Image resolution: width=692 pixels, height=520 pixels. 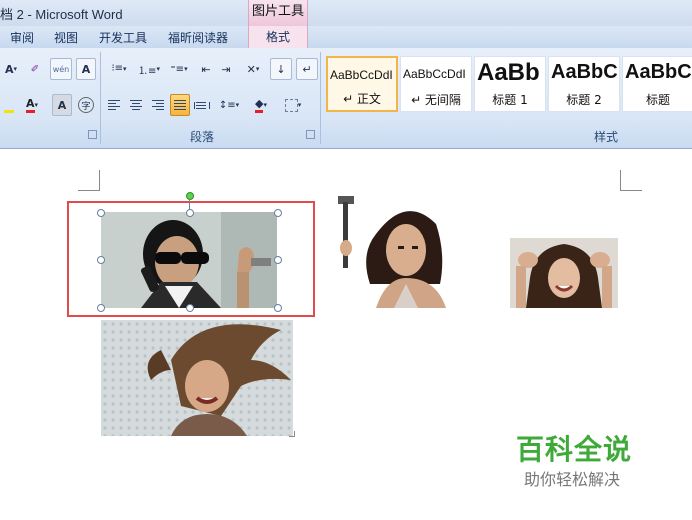 I want to click on highlighter-icon, so click(x=9, y=111).